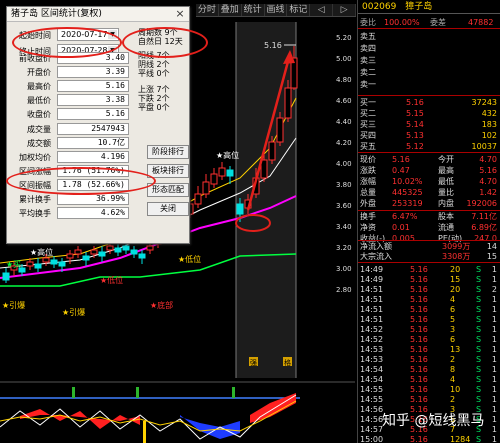  What do you see at coordinates (299, 10) in the screenshot?
I see `toolbar-mark: 标记` at bounding box center [299, 10].